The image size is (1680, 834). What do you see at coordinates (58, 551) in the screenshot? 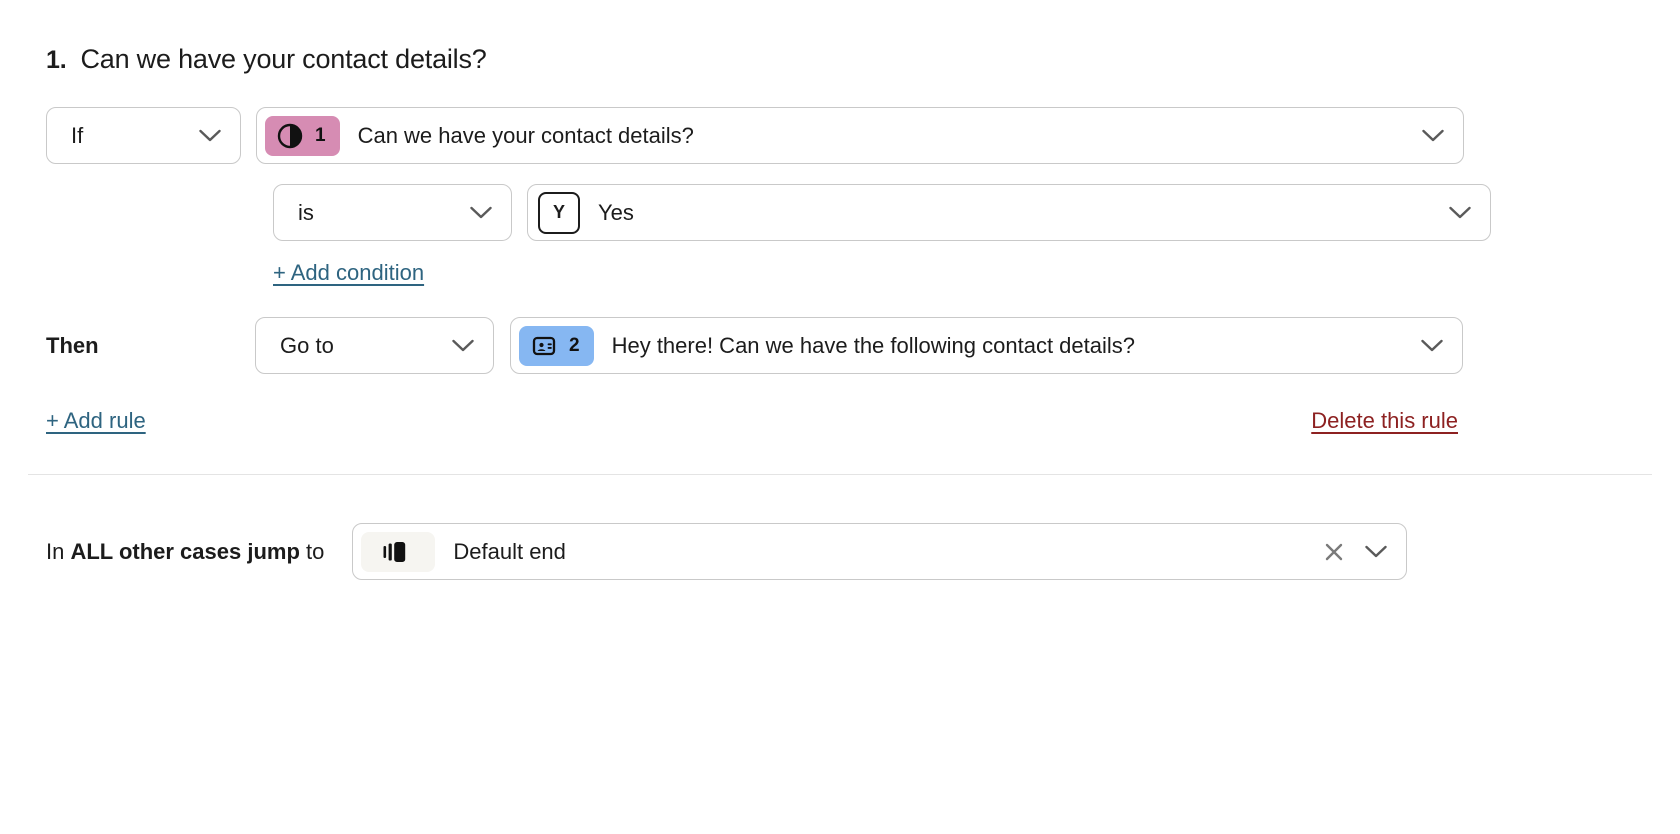
I see `fallback-prefix: In` at bounding box center [58, 551].